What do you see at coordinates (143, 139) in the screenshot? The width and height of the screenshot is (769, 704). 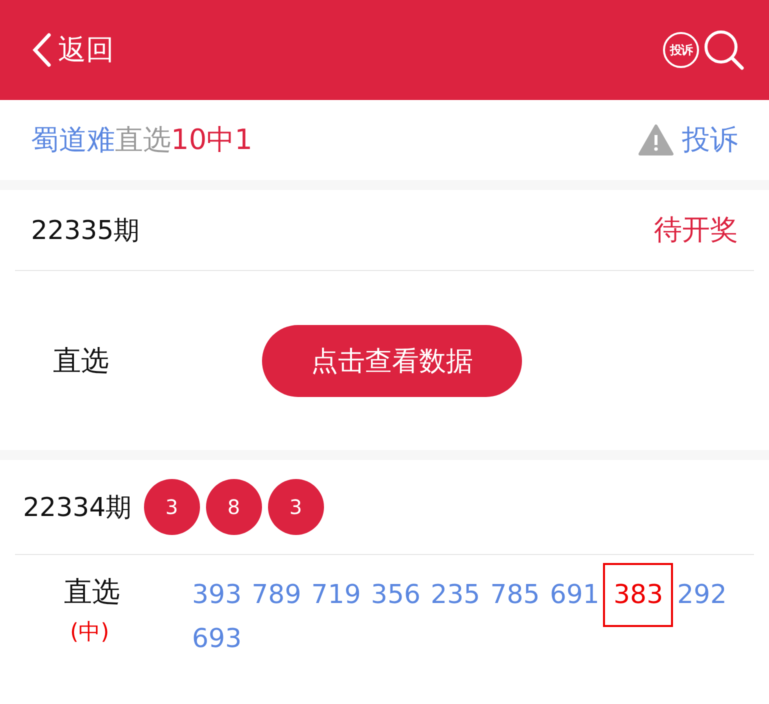 I see `plan-type: 直选` at bounding box center [143, 139].